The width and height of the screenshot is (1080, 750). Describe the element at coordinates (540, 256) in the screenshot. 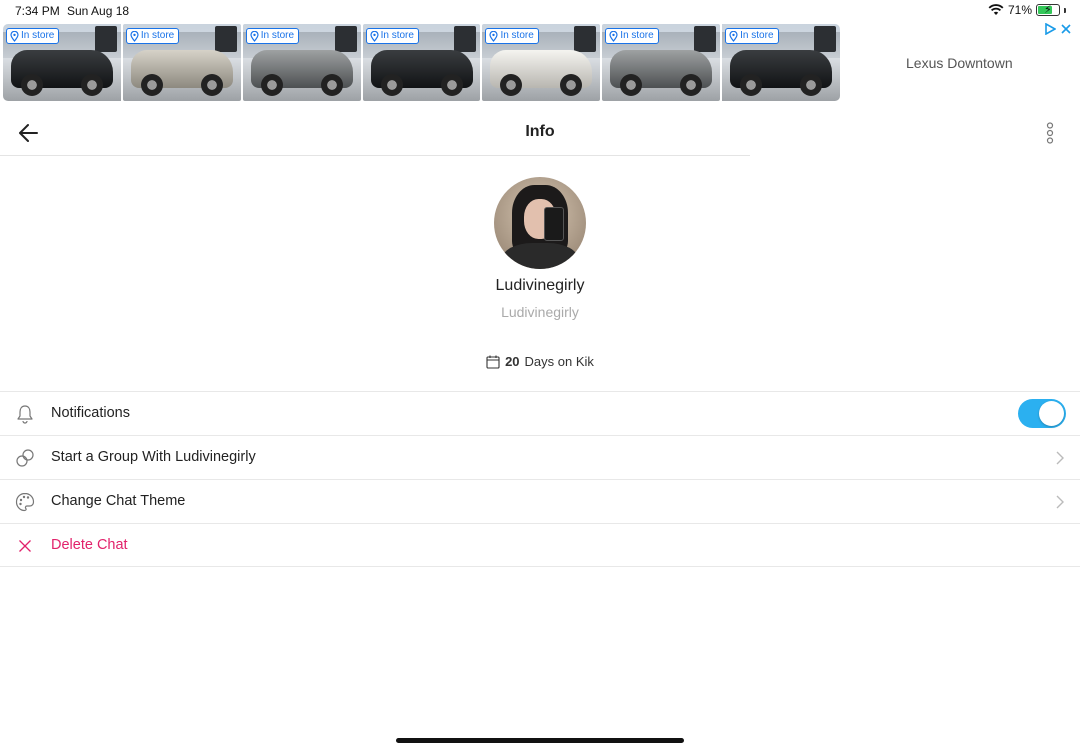

I see `avatar-body` at that location.